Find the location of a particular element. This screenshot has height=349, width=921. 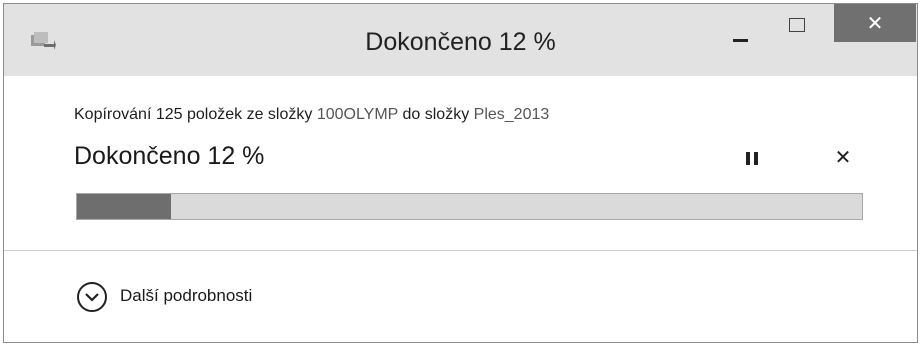

destination-folder-link: Ples_2013 is located at coordinates (512, 114).